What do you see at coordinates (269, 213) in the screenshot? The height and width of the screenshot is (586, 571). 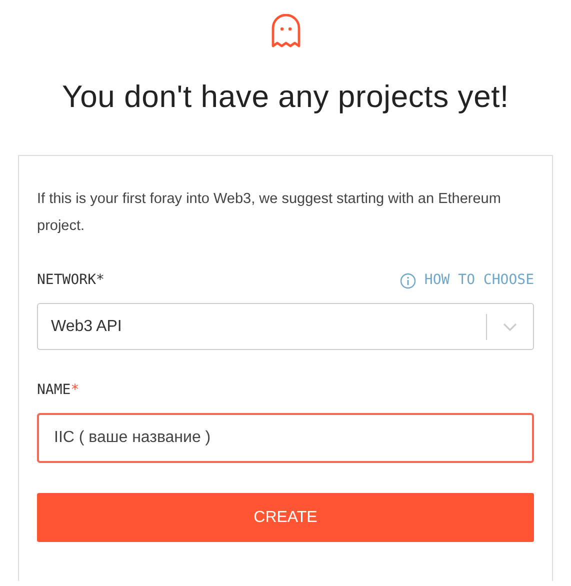 I see `intro-text: If this is your first foray into Web3, we suggest starting with an Ethereum project.` at bounding box center [269, 213].